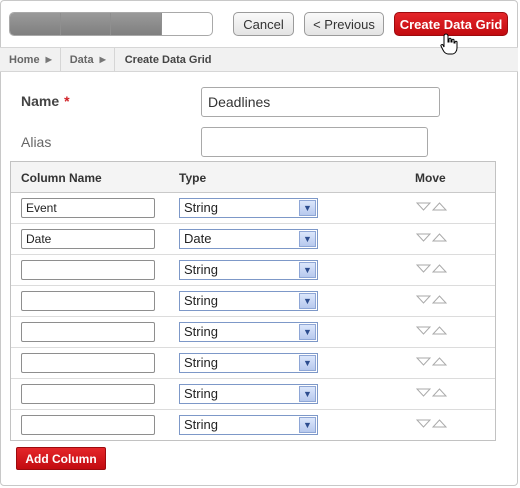  Describe the element at coordinates (344, 24) in the screenshot. I see `previous-button: < Previous` at that location.